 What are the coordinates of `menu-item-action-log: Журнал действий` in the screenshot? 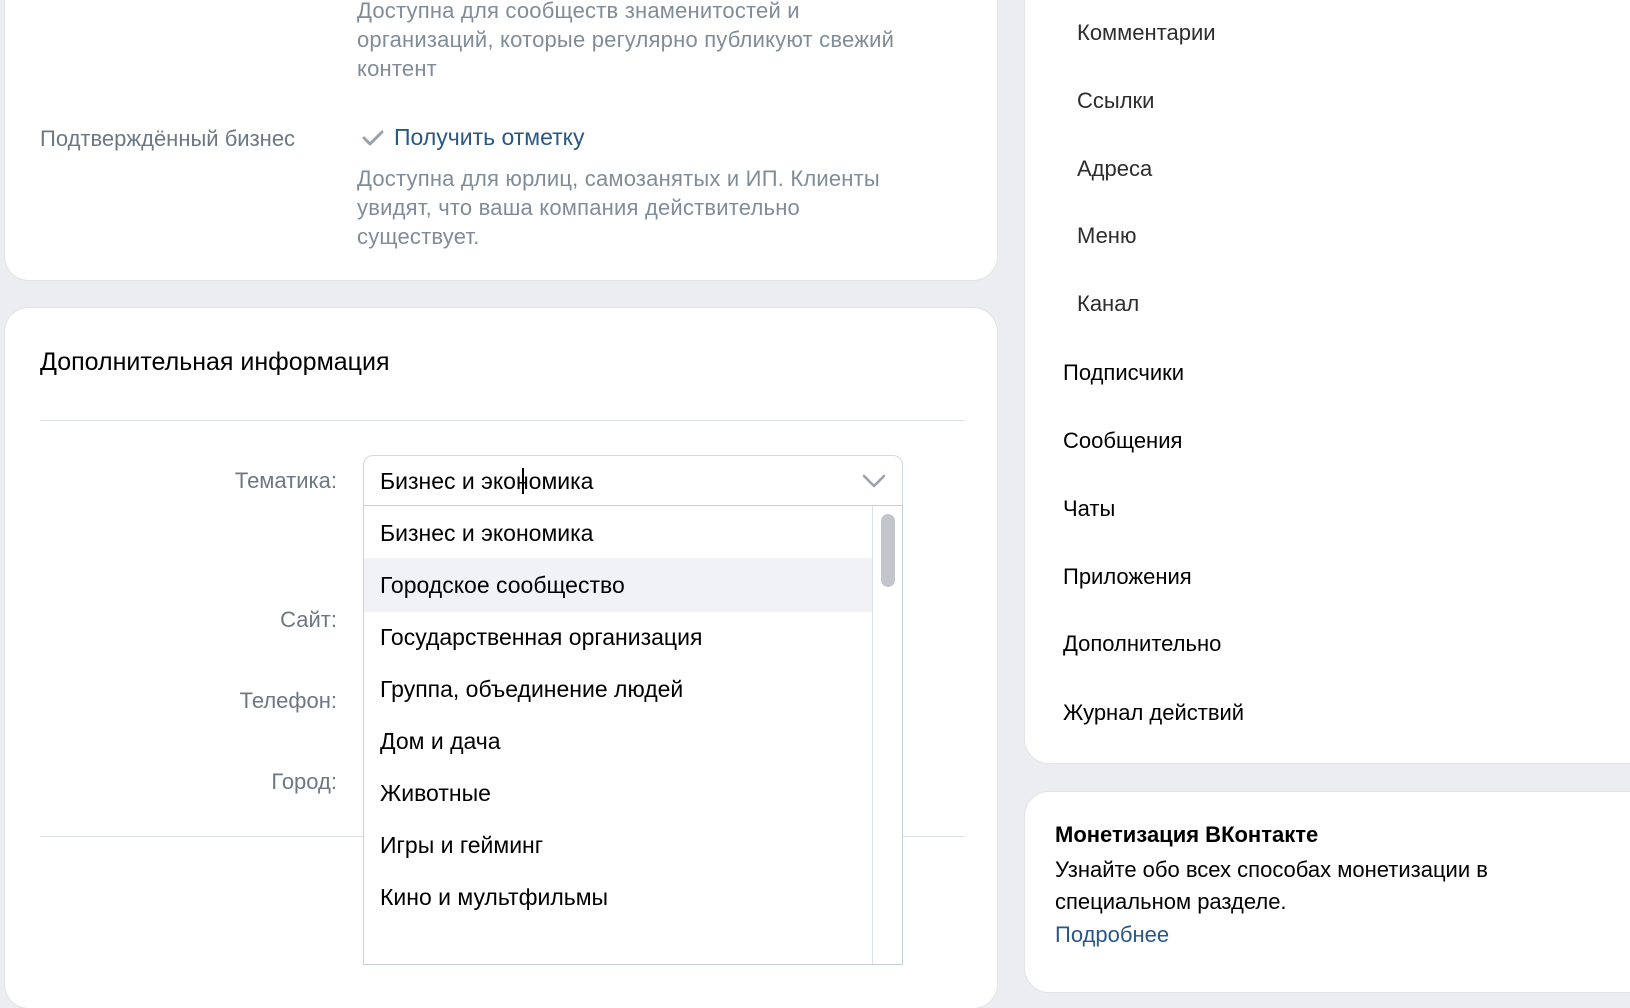 It's located at (1153, 713).